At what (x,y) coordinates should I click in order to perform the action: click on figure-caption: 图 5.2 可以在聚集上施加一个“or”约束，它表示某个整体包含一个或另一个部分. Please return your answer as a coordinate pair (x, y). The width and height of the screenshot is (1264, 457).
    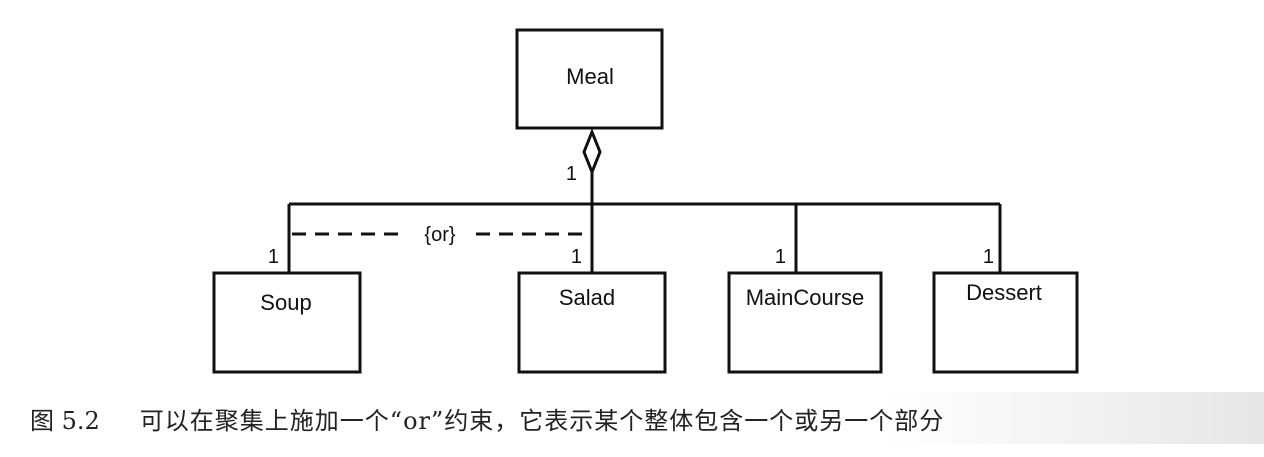
    Looking at the image, I should click on (632, 418).